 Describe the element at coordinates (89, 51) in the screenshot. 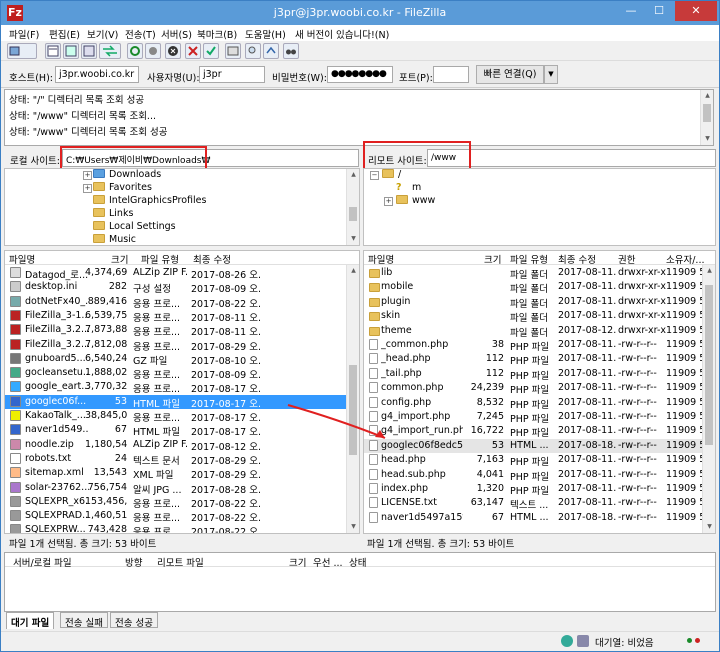

I see `toggle-remote-tree-button` at that location.